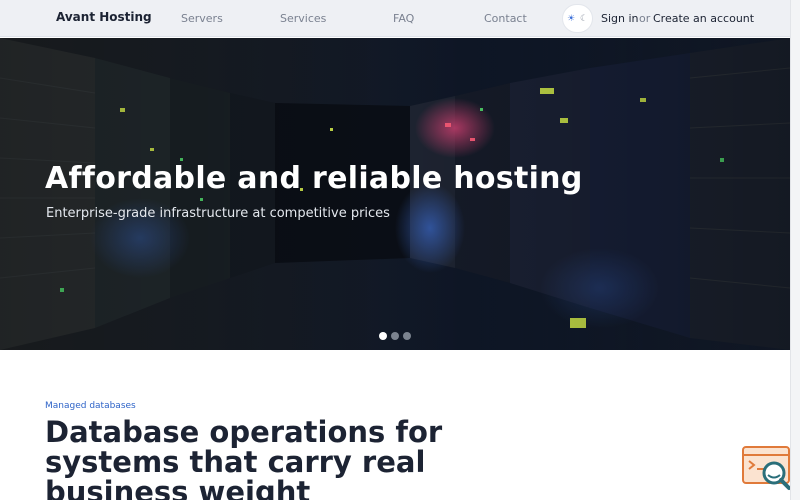 The height and width of the screenshot is (500, 800). I want to click on sun-icon: ☀, so click(571, 19).